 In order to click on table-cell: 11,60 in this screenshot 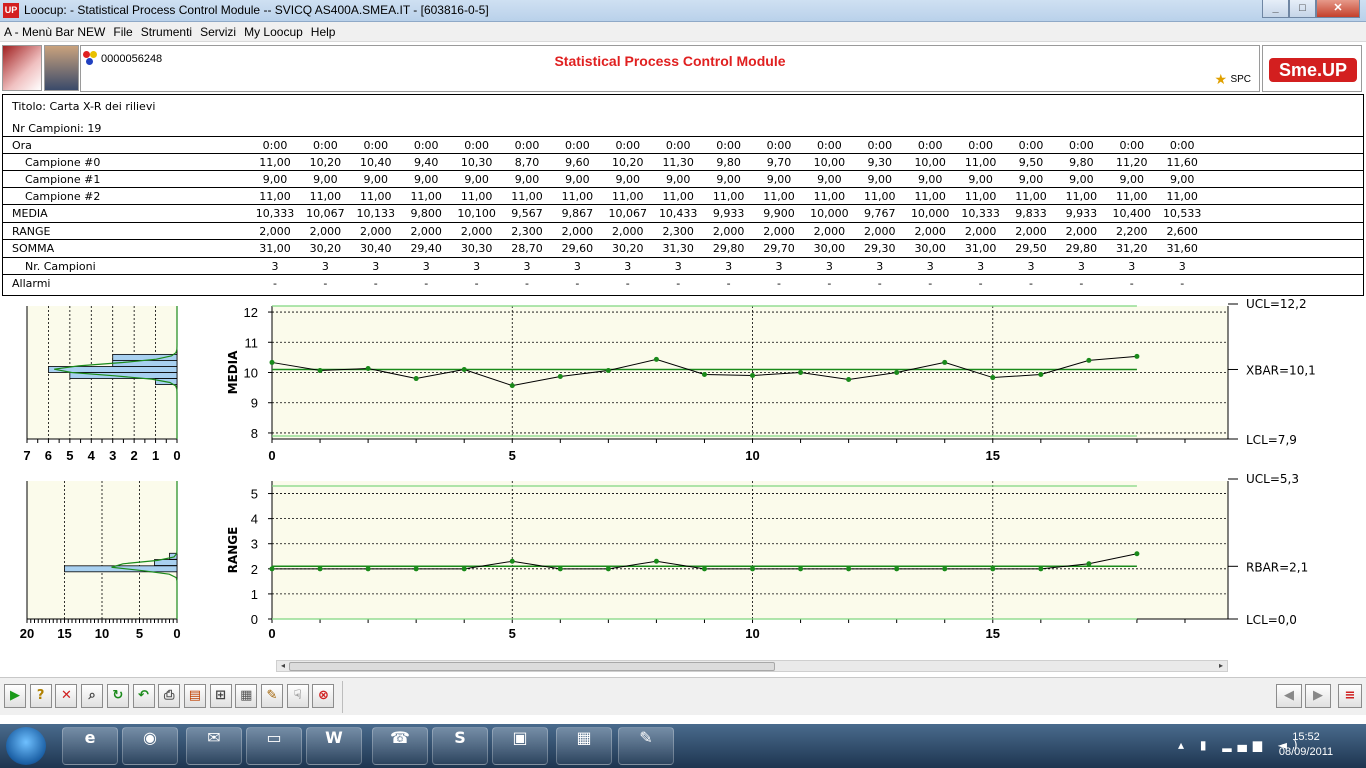, I will do `click(1182, 162)`.